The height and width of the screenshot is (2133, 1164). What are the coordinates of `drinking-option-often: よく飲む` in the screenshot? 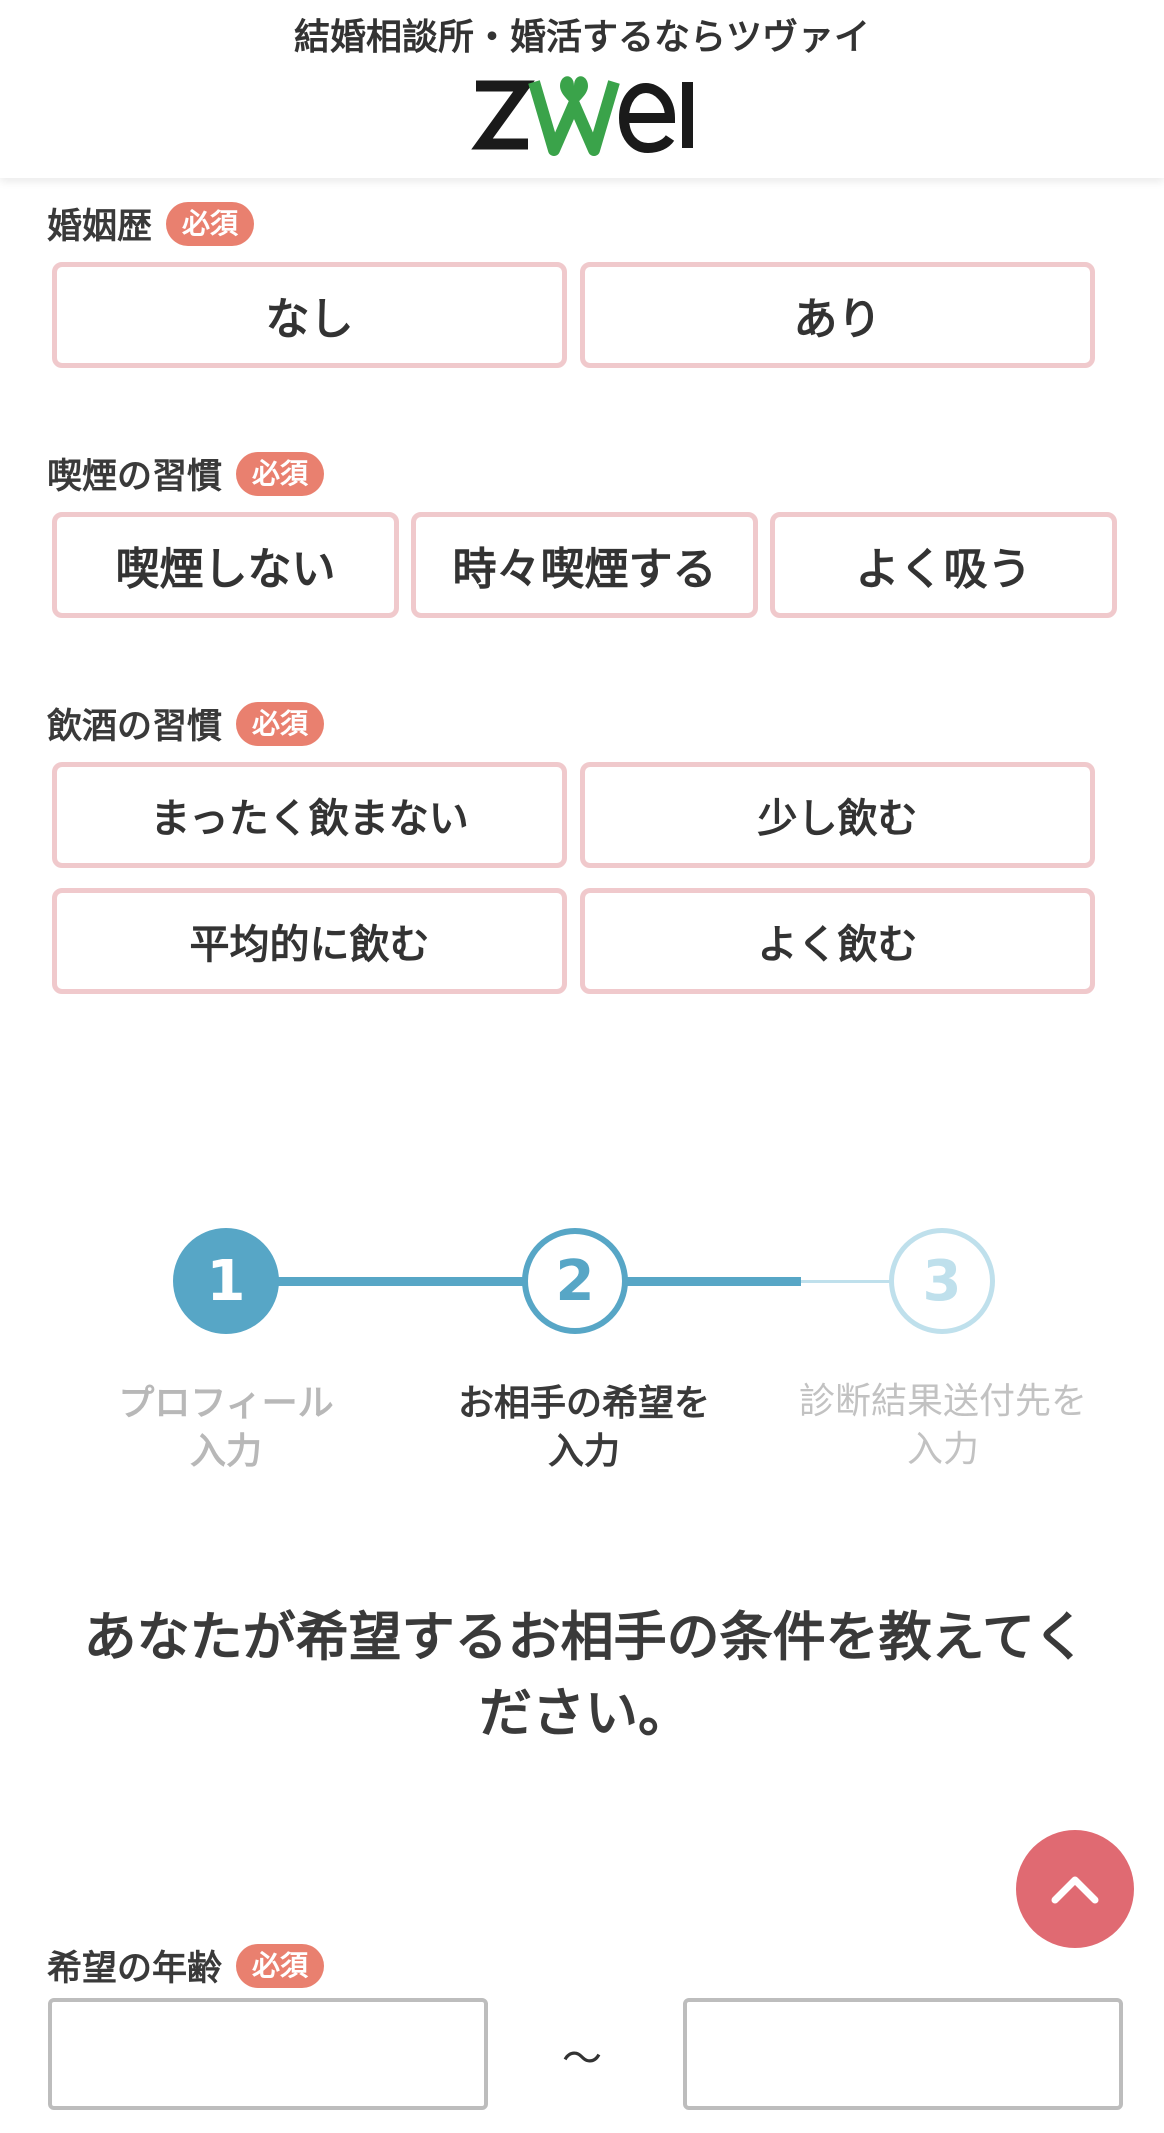 It's located at (837, 941).